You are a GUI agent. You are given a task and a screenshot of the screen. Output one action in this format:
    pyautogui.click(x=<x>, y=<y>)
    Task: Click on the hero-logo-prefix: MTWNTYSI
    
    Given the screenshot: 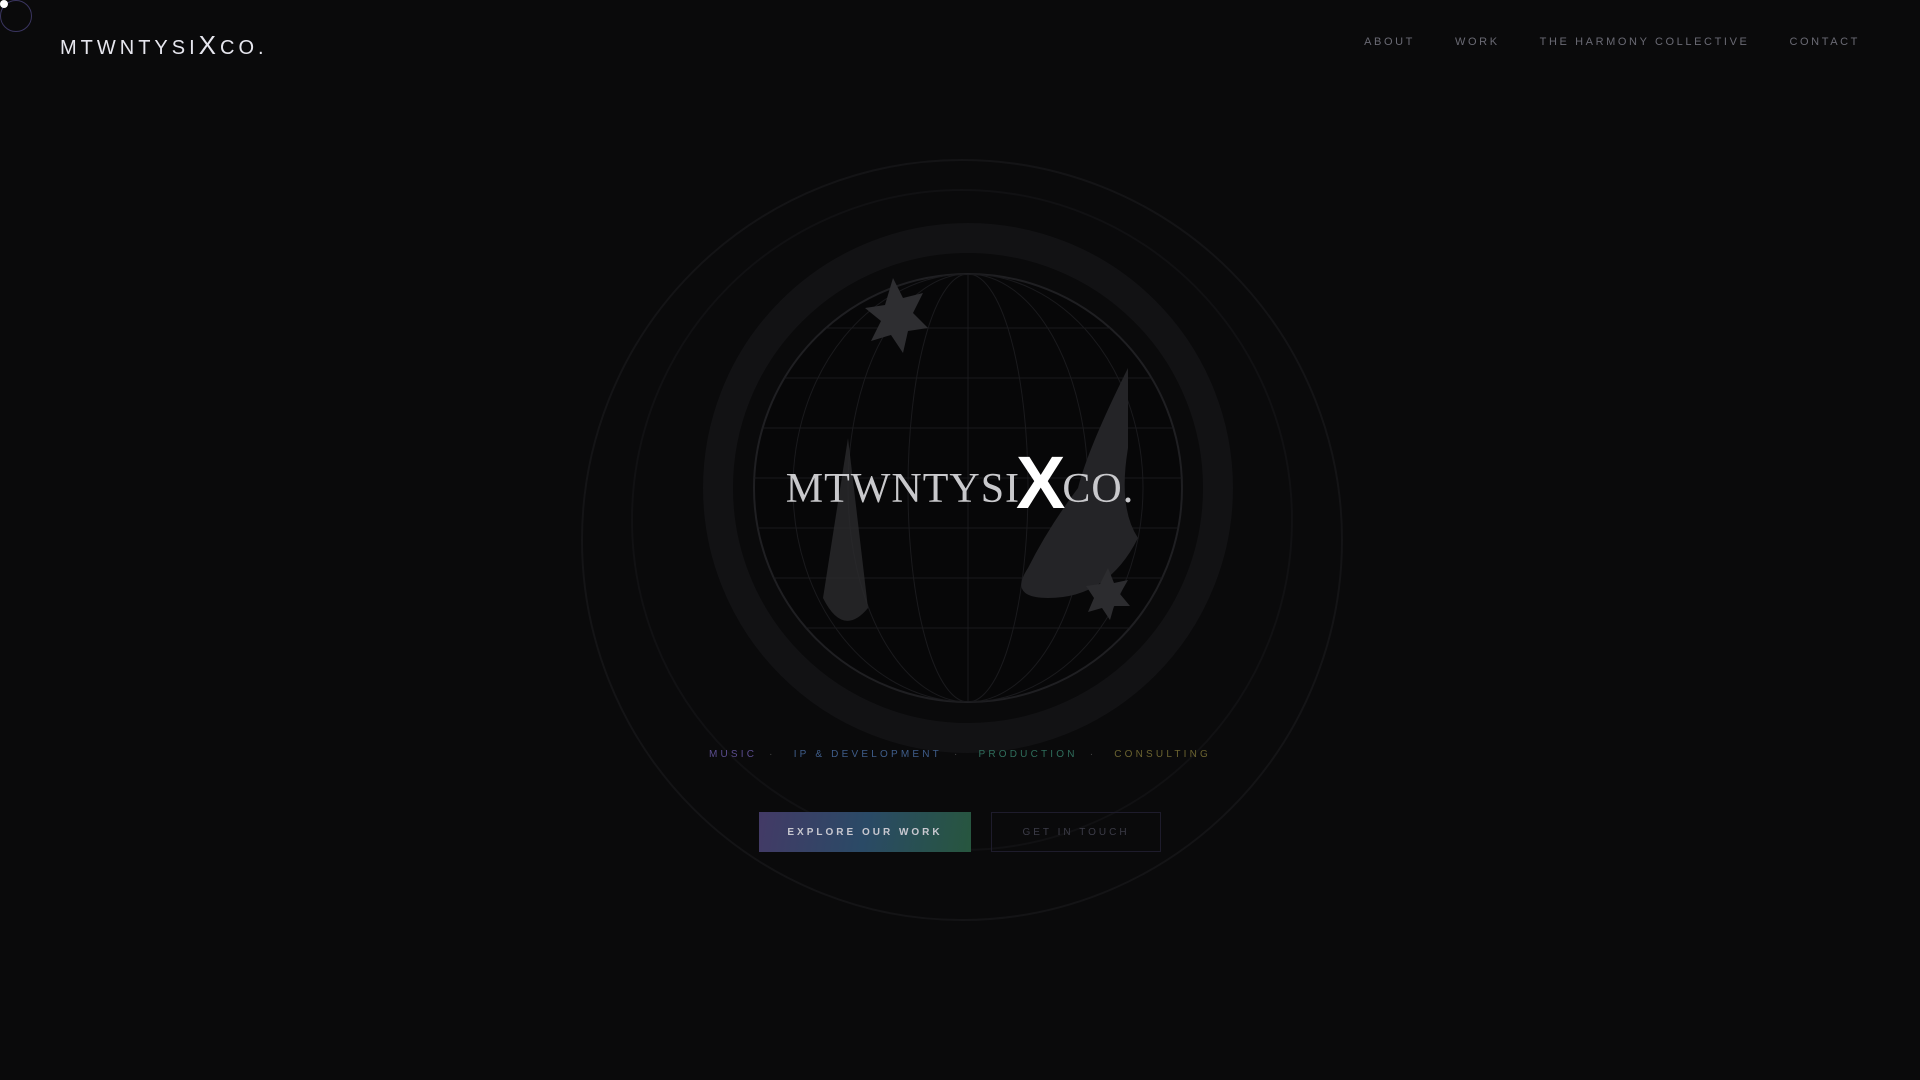 What is the action you would take?
    pyautogui.click(x=903, y=489)
    